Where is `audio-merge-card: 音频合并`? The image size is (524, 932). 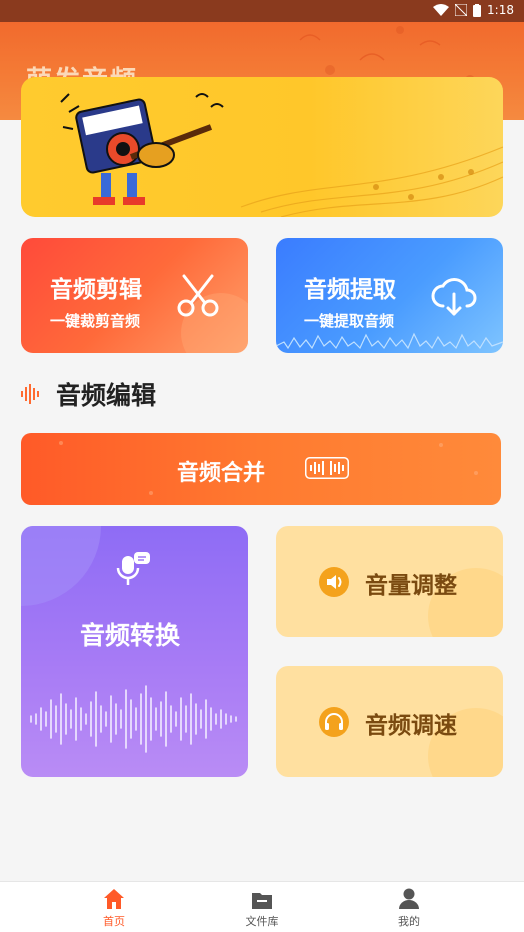
audio-merge-card: 音频合并 is located at coordinates (261, 469).